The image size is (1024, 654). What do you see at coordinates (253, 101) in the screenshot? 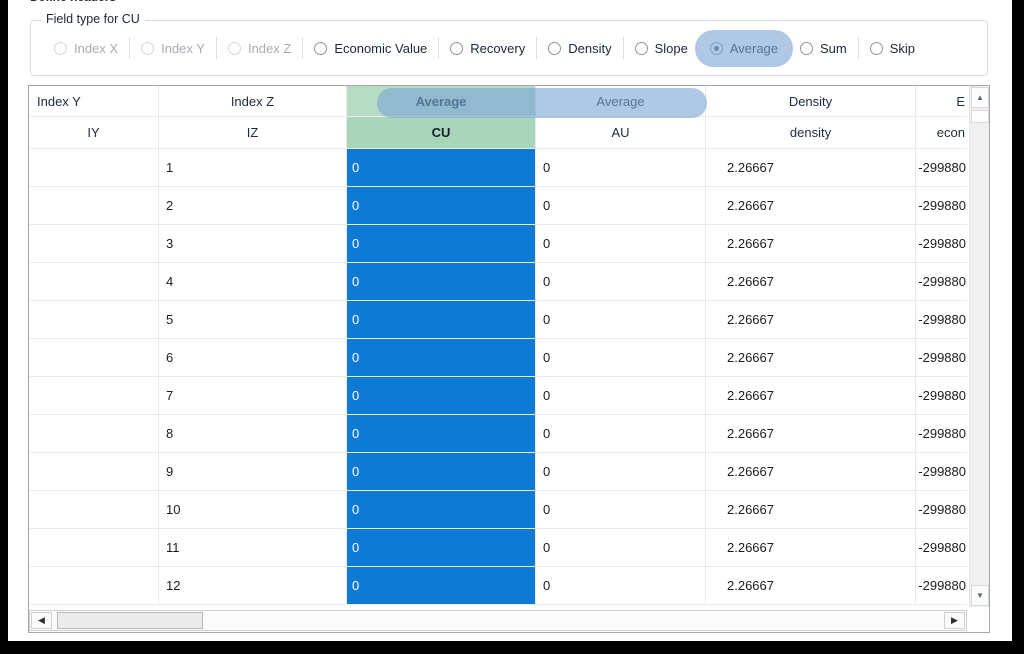
I see `column-header-index-z: Index Z` at bounding box center [253, 101].